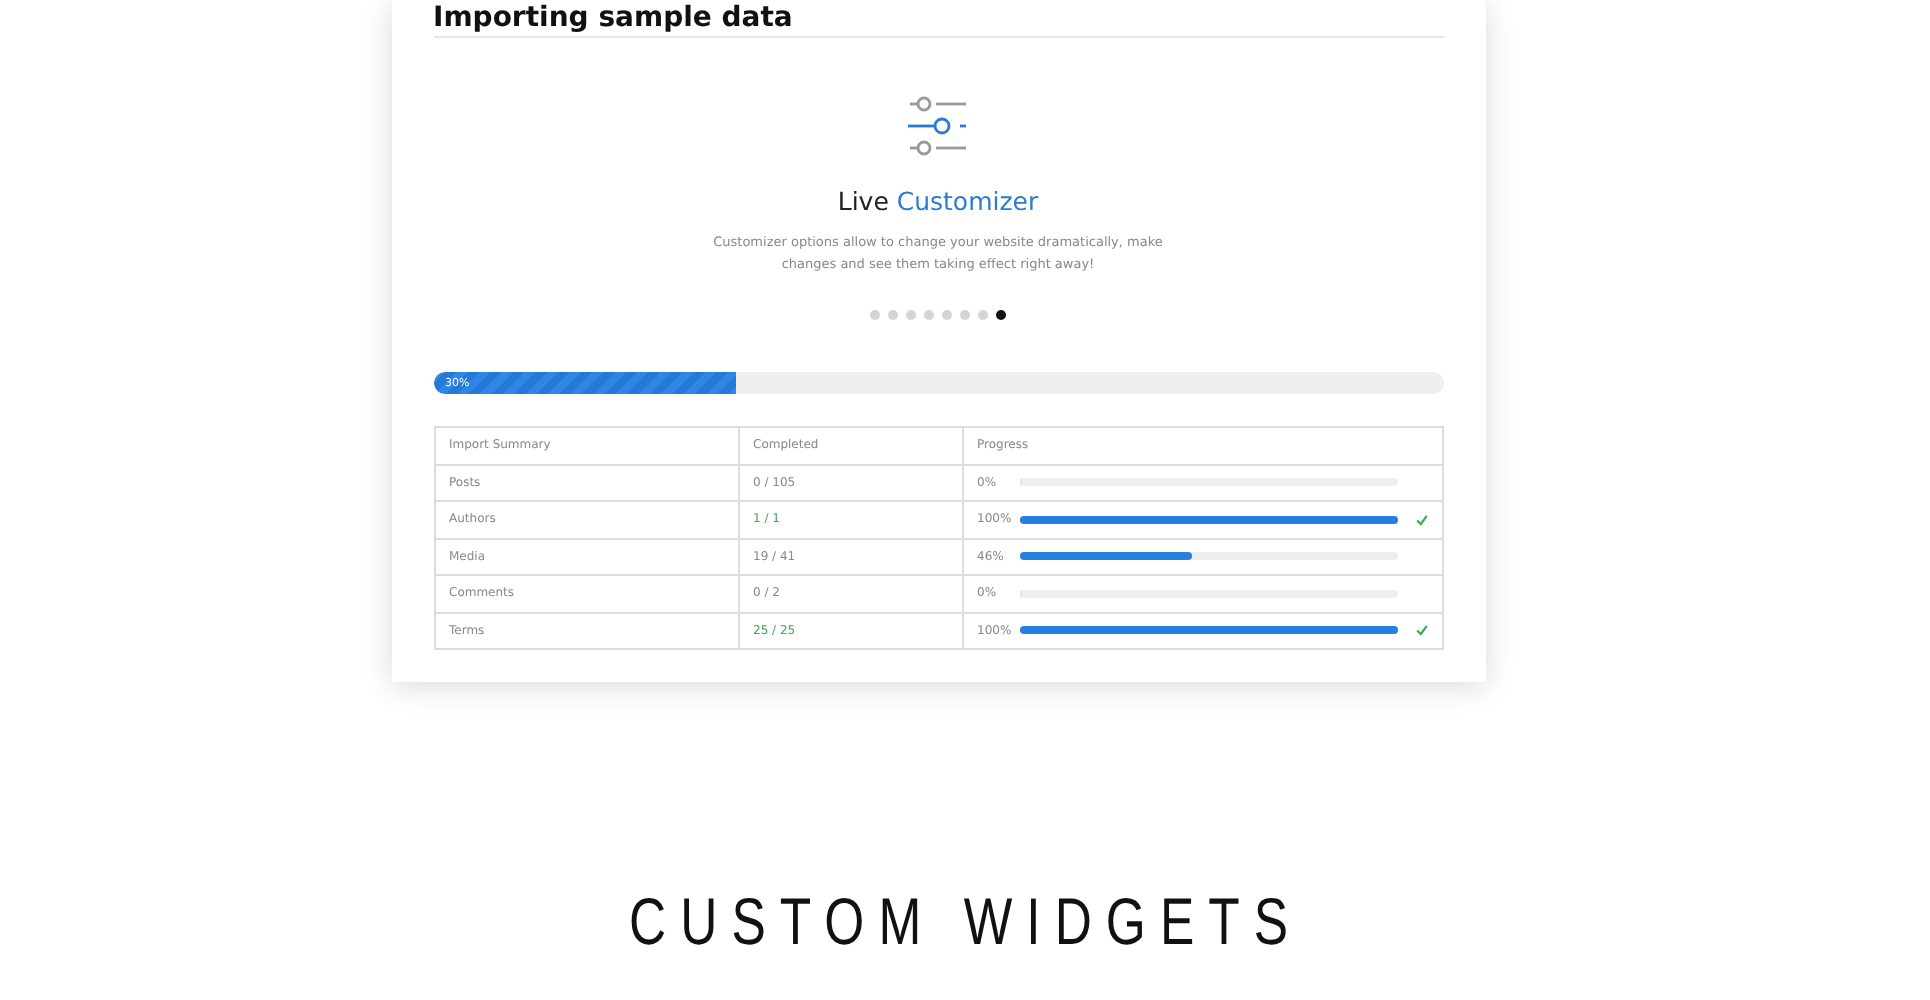  I want to click on slide-title: Live Customizer, so click(938, 201).